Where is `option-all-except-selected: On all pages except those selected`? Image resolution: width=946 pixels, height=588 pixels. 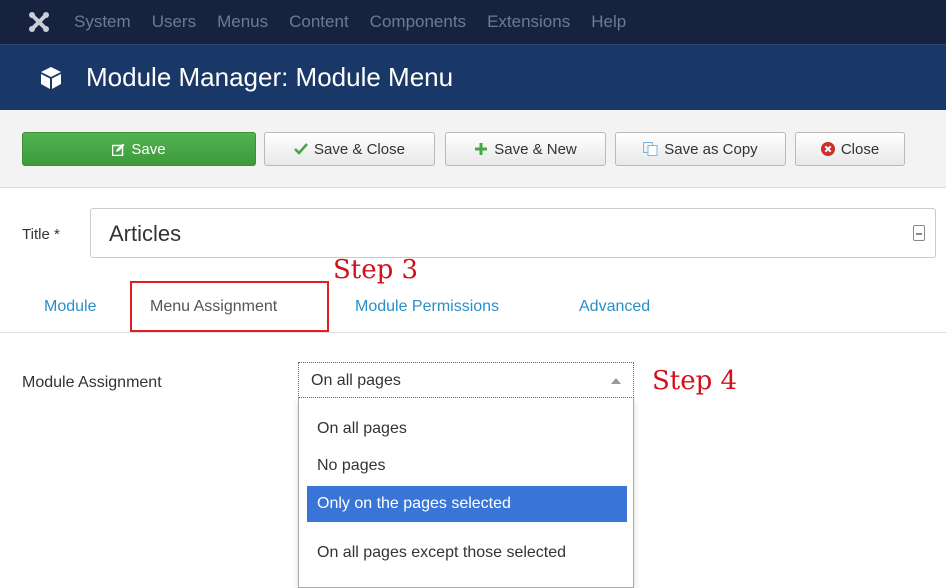 option-all-except-selected: On all pages except those selected is located at coordinates (467, 553).